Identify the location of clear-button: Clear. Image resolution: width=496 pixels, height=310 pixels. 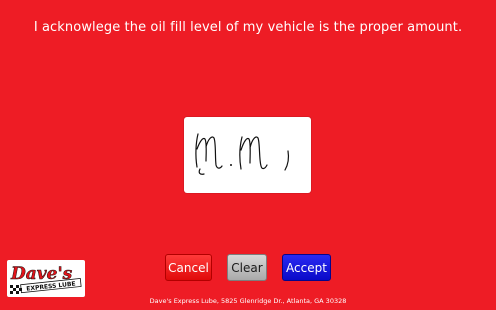
(247, 267).